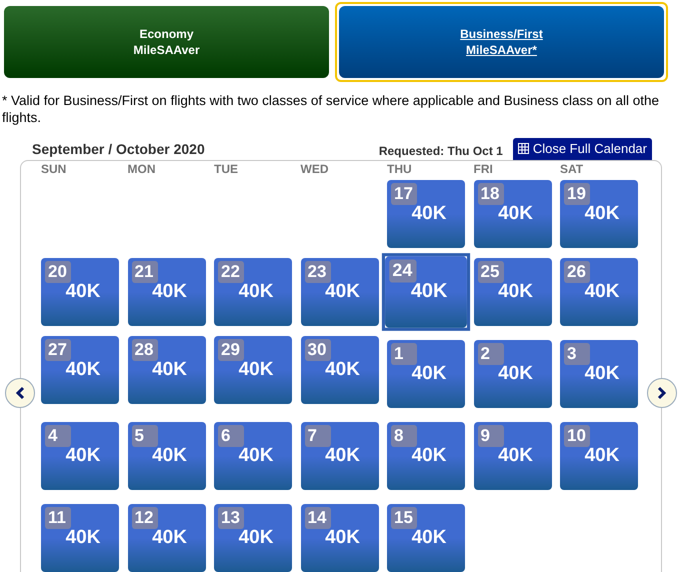 The height and width of the screenshot is (572, 680). What do you see at coordinates (80, 370) in the screenshot?
I see `date-cell: 27 40K` at bounding box center [80, 370].